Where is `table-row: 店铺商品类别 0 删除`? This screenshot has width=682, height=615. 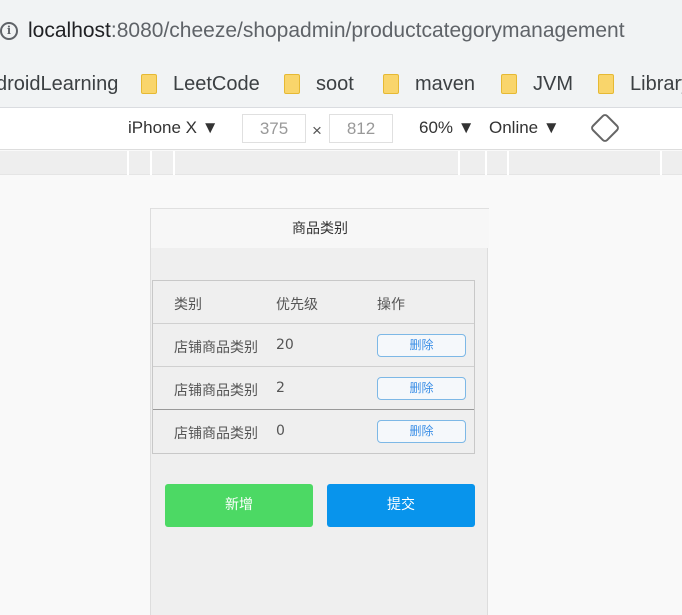
table-row: 店铺商品类别 0 删除 is located at coordinates (313, 431).